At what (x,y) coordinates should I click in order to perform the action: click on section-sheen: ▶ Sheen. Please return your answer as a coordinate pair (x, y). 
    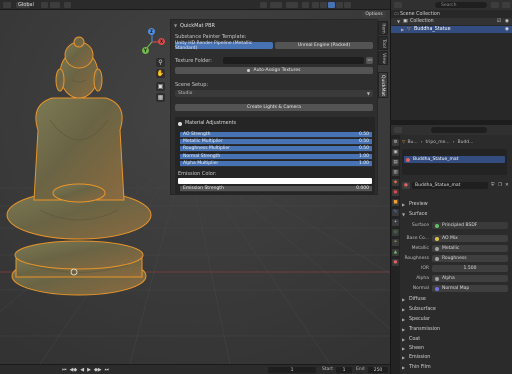
    Looking at the image, I should click on (457, 348).